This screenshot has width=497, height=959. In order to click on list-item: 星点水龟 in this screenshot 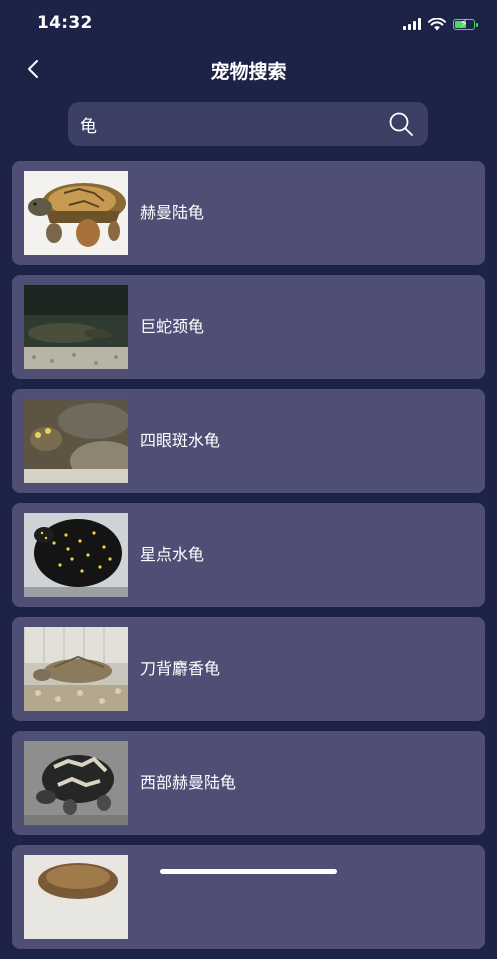, I will do `click(248, 555)`.